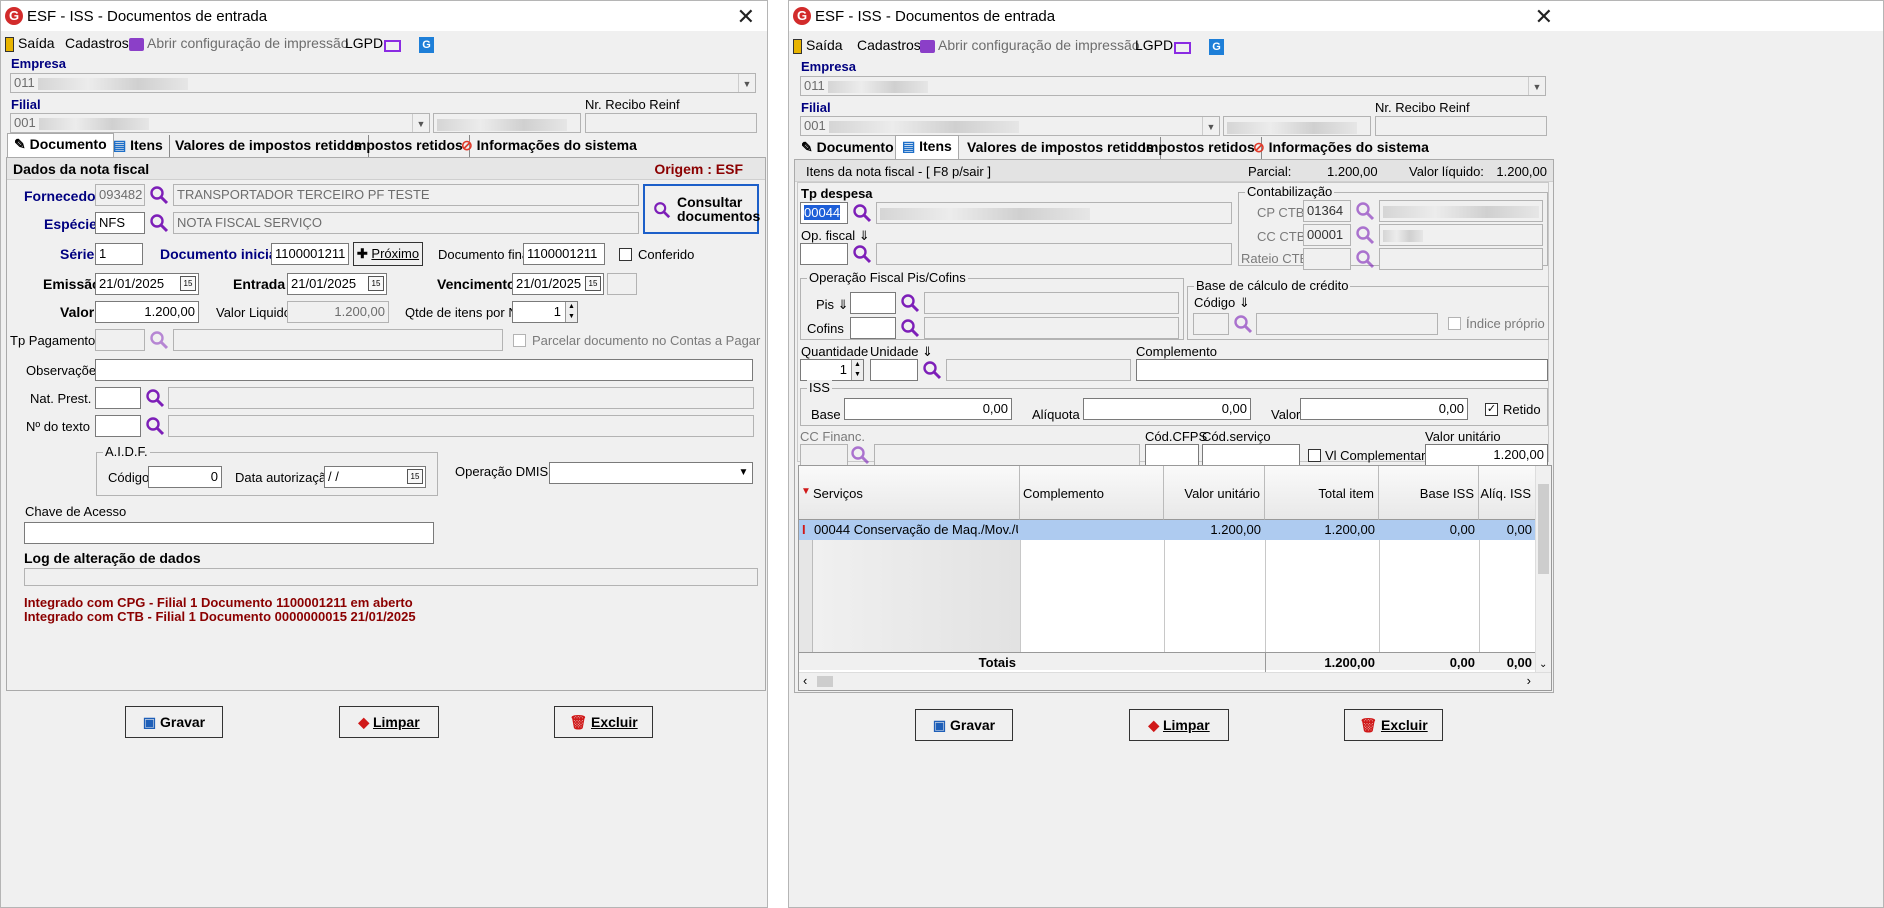 The width and height of the screenshot is (1884, 908). What do you see at coordinates (185, 477) in the screenshot?
I see `aidf-codigo-field: 0` at bounding box center [185, 477].